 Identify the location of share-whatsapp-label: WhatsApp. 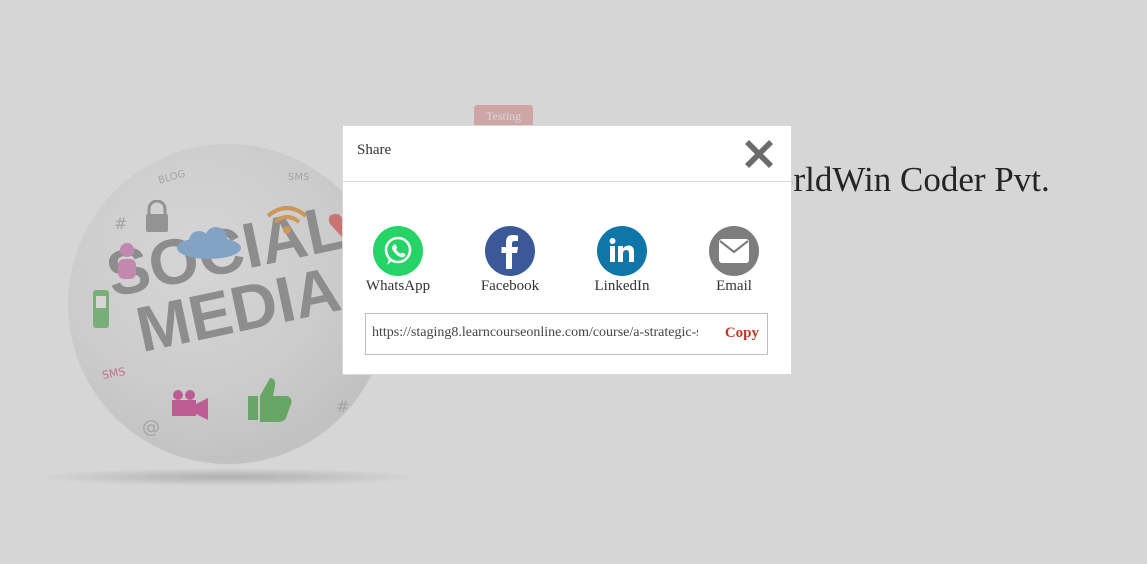
(398, 286).